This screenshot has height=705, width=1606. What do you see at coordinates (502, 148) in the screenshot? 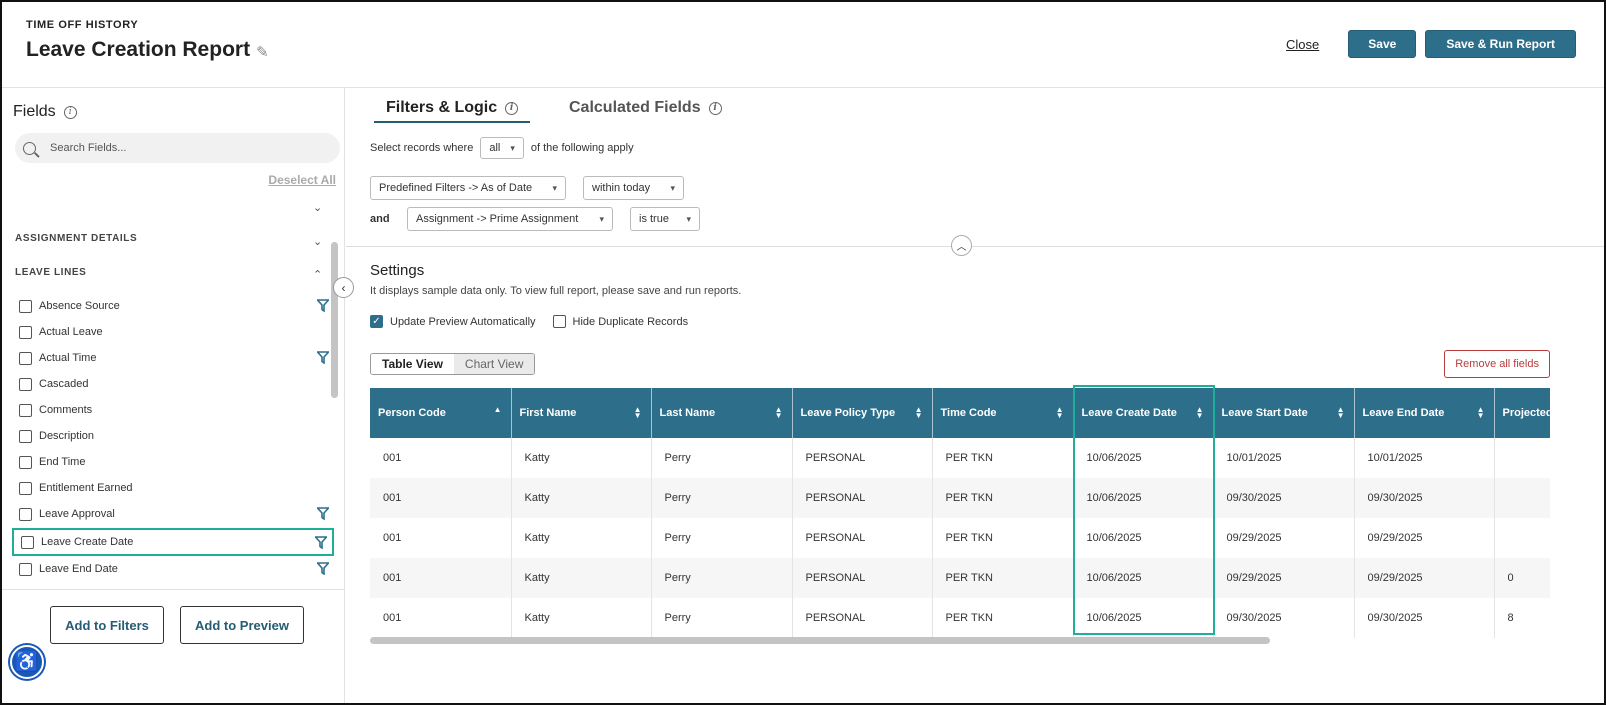
I see `logic-mode-select: all ▾` at bounding box center [502, 148].